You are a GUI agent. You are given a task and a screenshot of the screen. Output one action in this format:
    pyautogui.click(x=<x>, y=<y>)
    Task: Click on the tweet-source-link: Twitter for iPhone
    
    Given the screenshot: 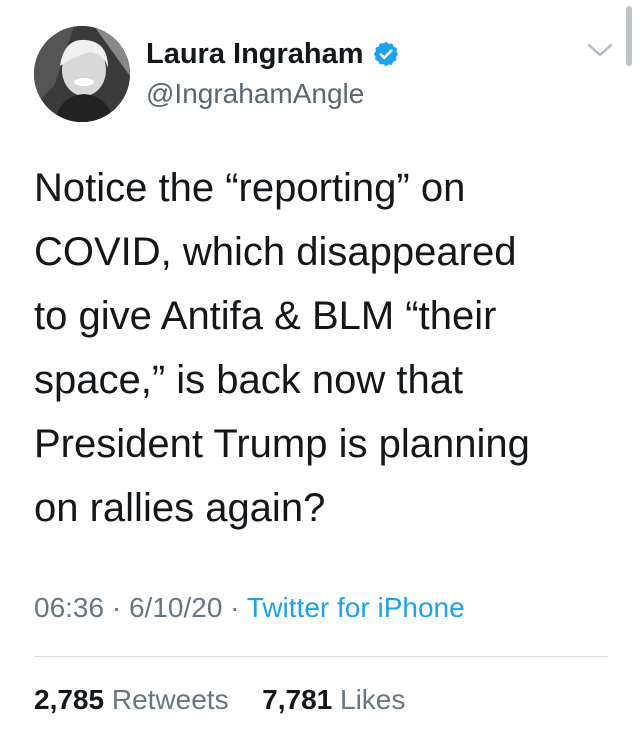 What is the action you would take?
    pyautogui.click(x=356, y=607)
    